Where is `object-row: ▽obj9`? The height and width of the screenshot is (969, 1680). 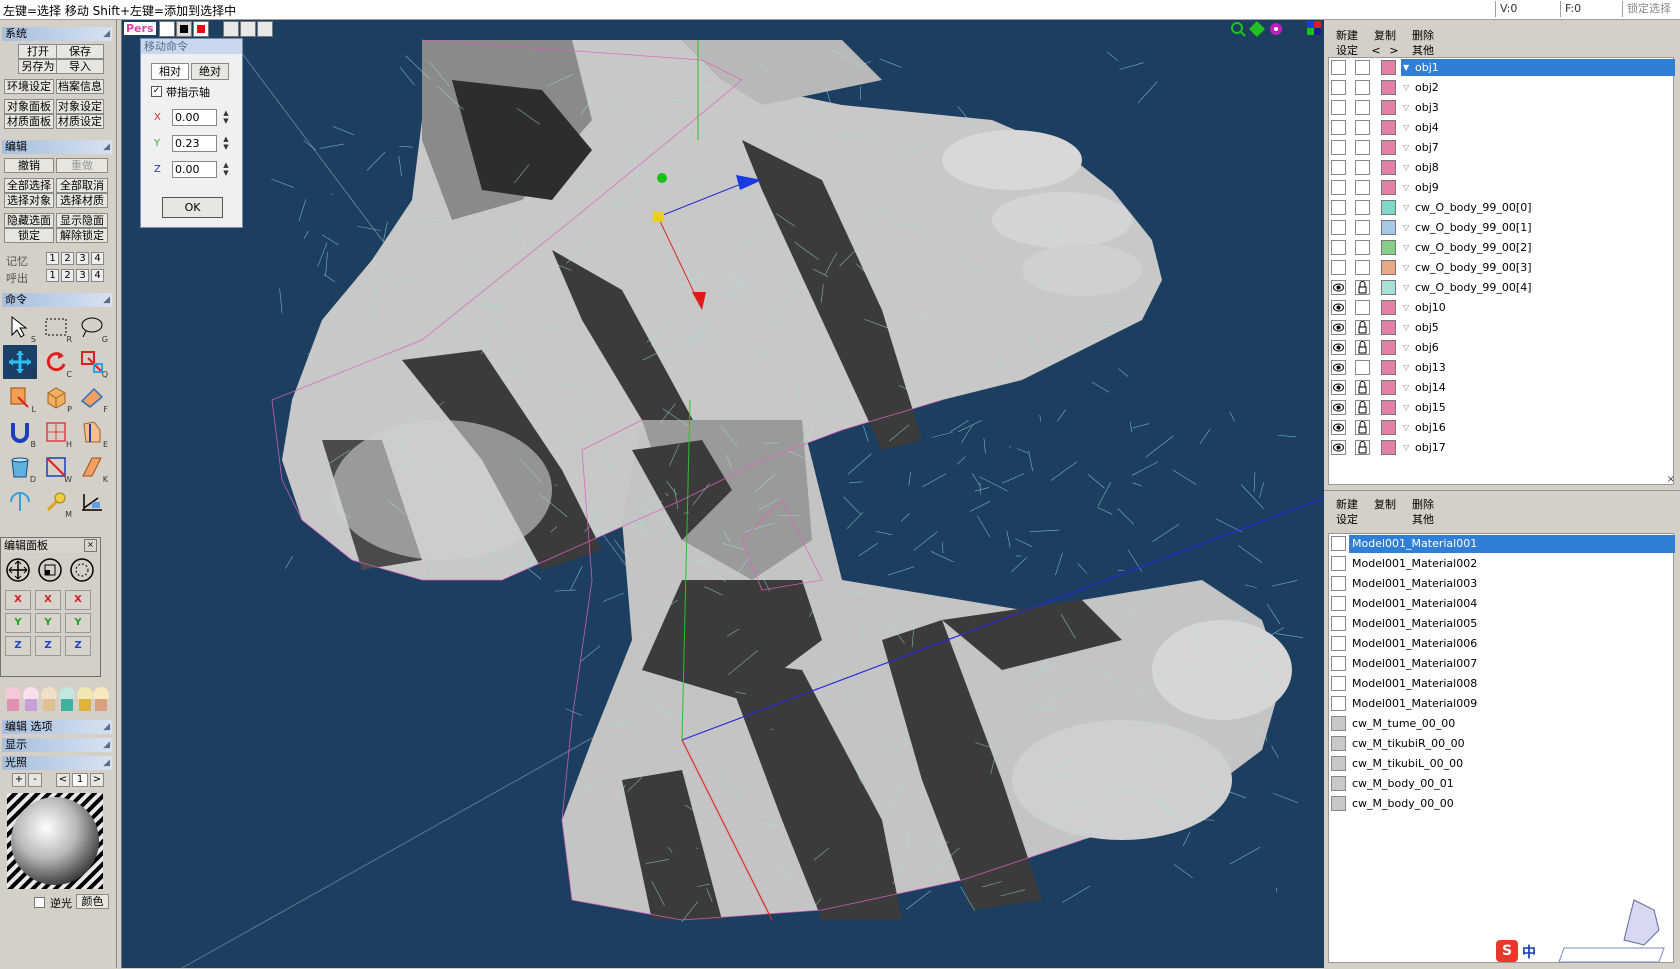 object-row: ▽obj9 is located at coordinates (1503, 187).